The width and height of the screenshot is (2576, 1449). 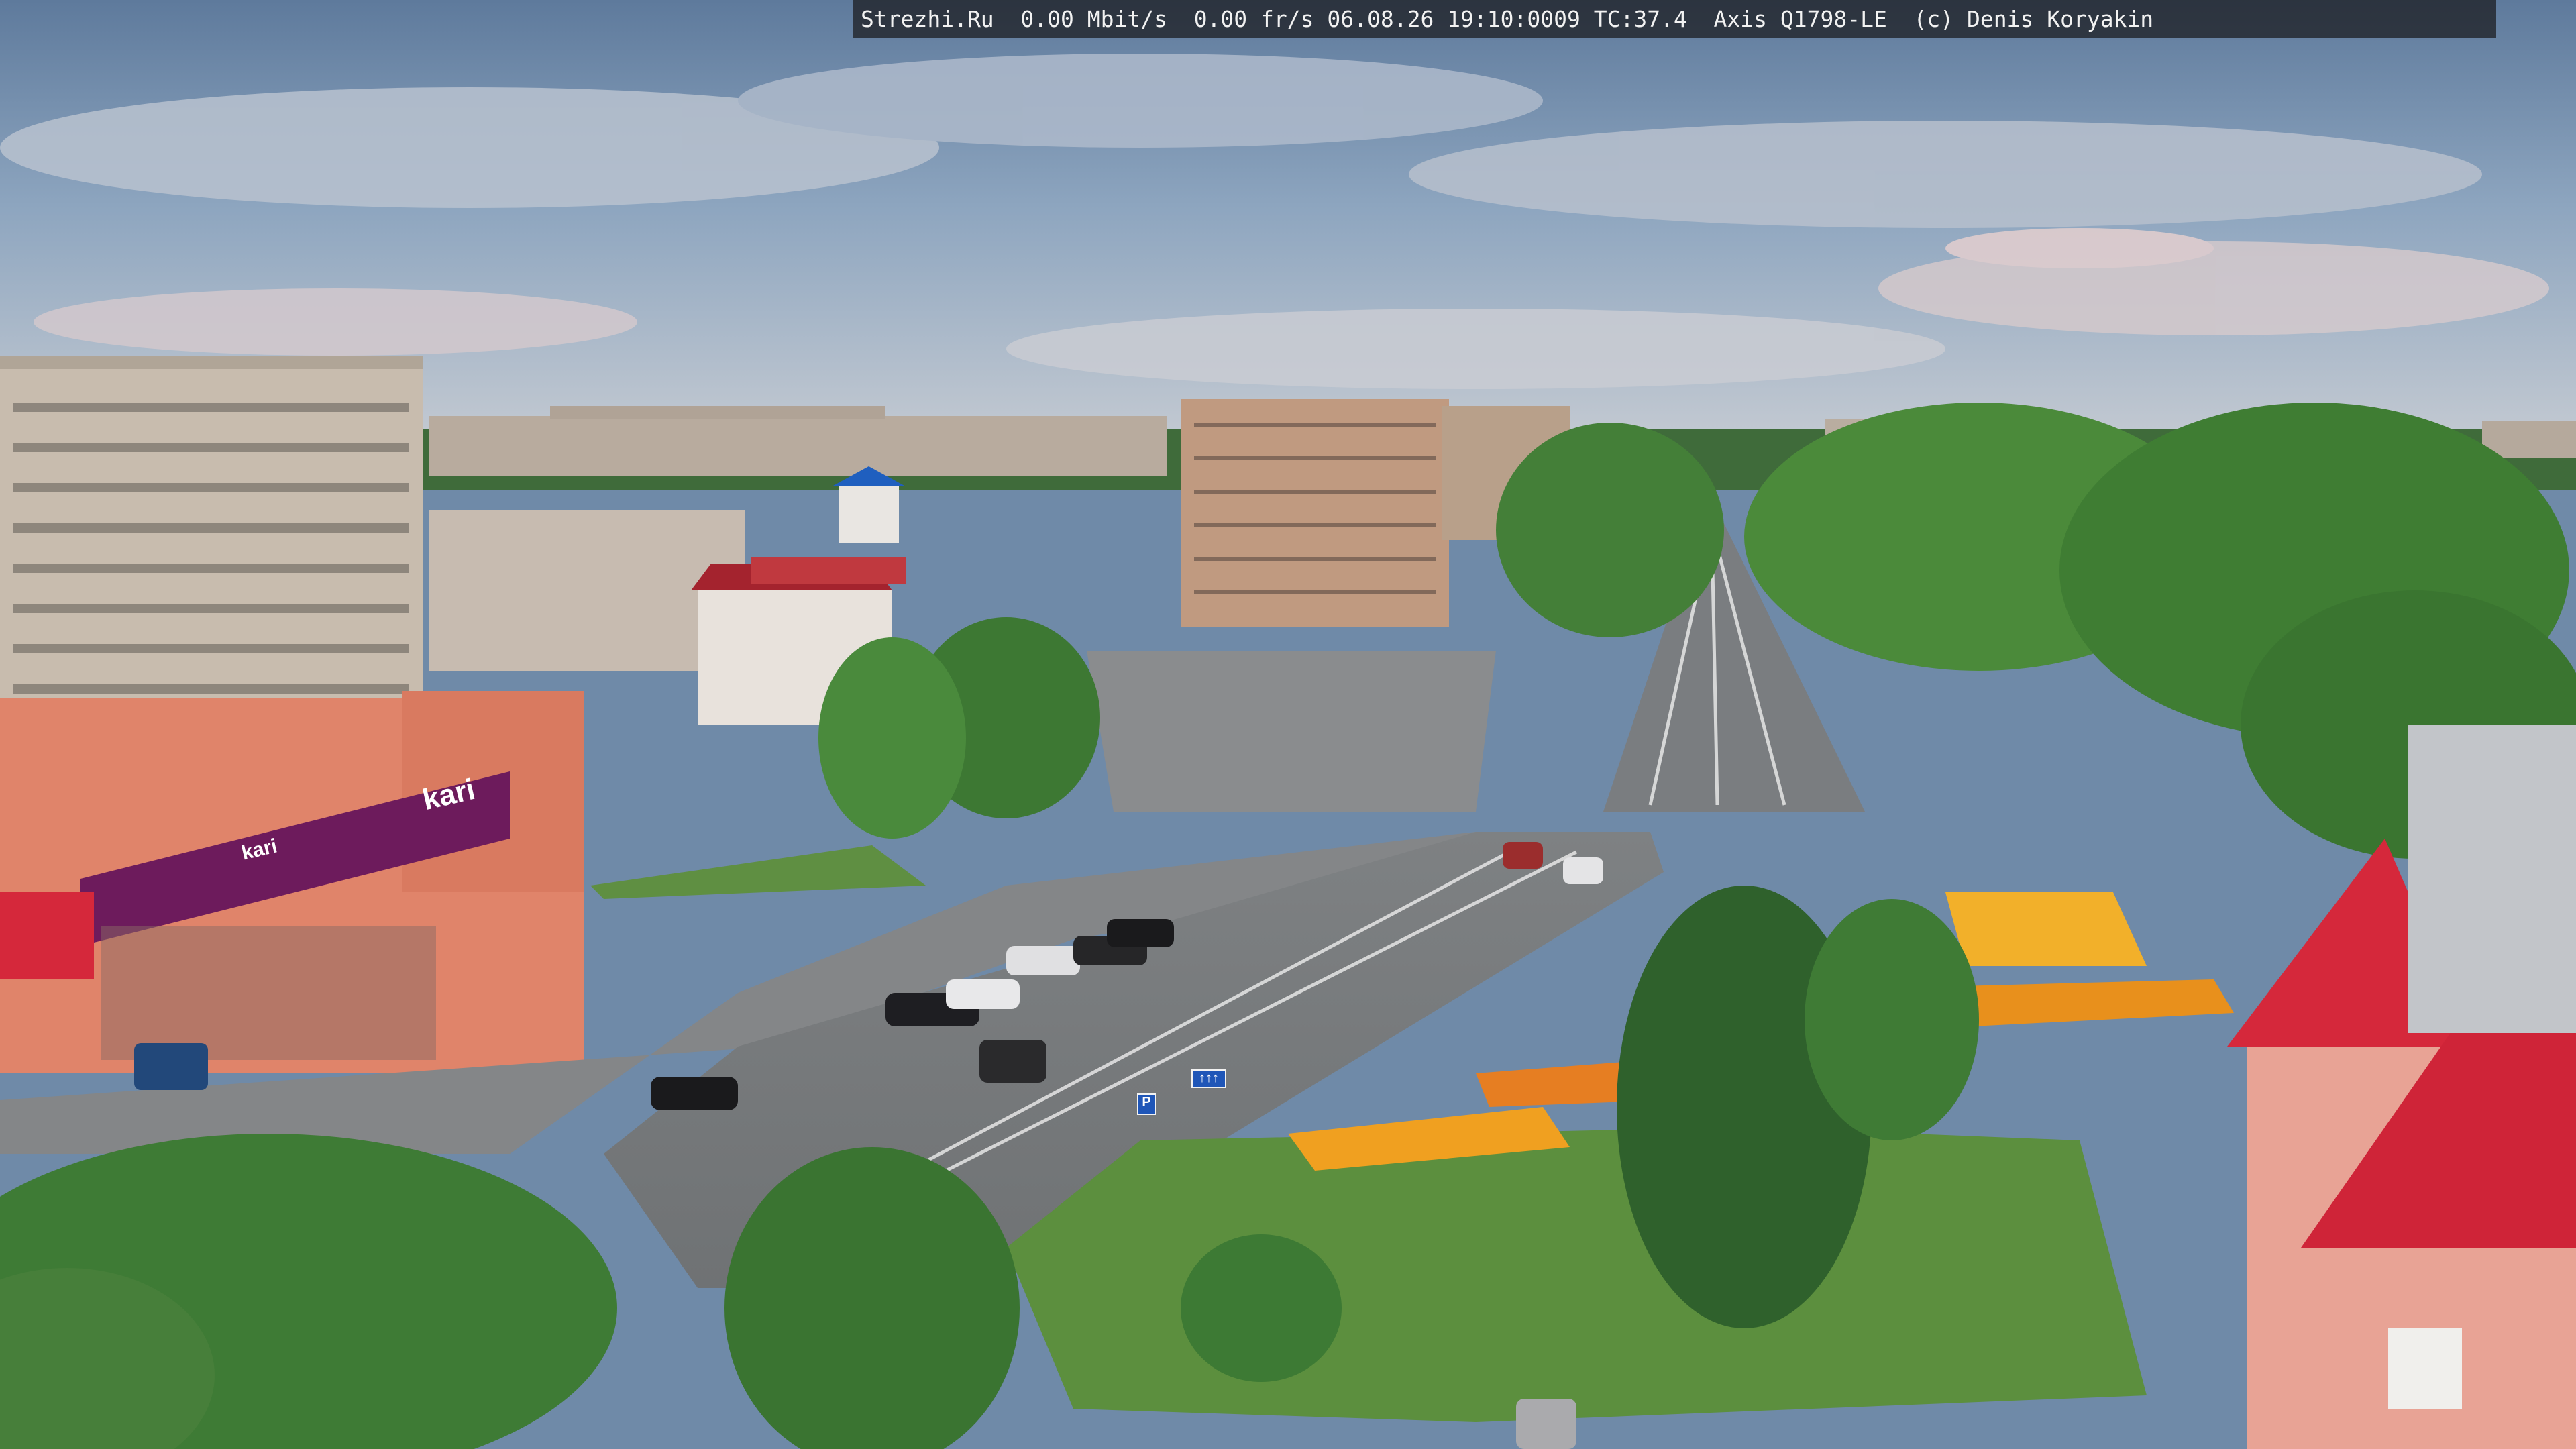 I want to click on parking-sign: P, so click(x=1146, y=1104).